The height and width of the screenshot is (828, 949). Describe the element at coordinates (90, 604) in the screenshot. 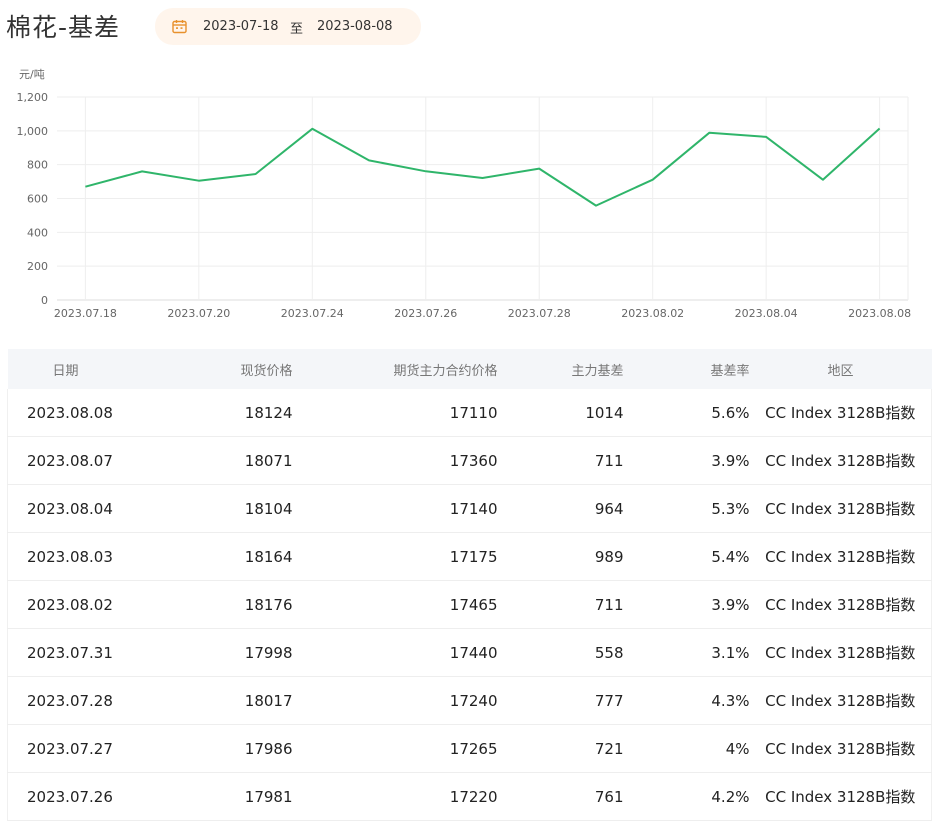

I see `cell-date: 2023.08.02` at that location.